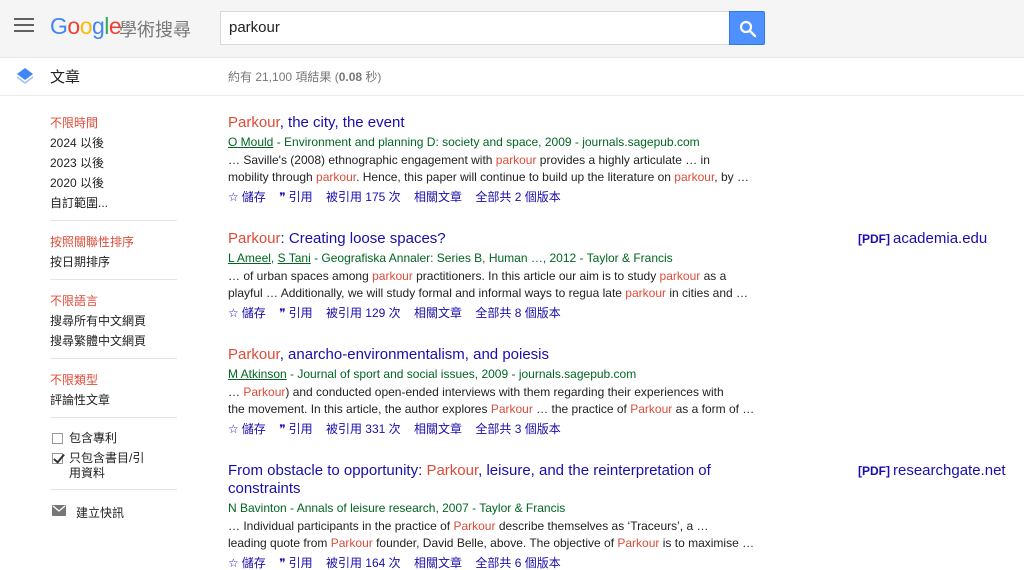  I want to click on cited-by-link: 被引用 164 次, so click(363, 563).